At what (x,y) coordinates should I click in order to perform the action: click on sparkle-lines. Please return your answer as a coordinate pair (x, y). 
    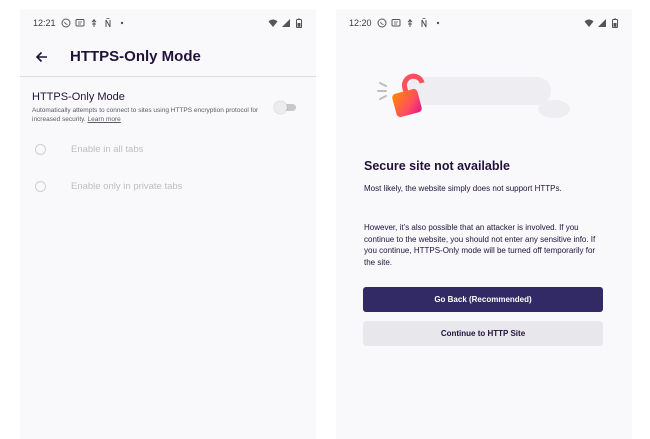
    Looking at the image, I should click on (382, 91).